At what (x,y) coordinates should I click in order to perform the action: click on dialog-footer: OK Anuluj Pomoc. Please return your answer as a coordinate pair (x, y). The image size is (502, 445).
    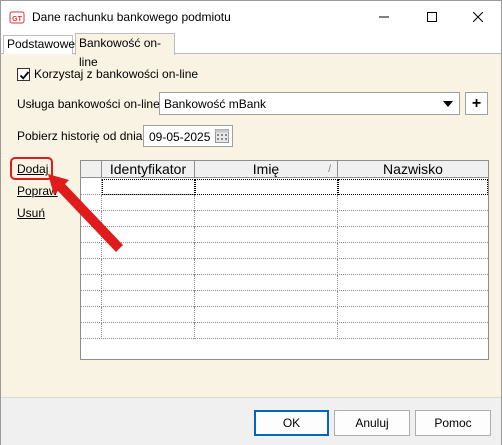
    Looking at the image, I should click on (251, 421).